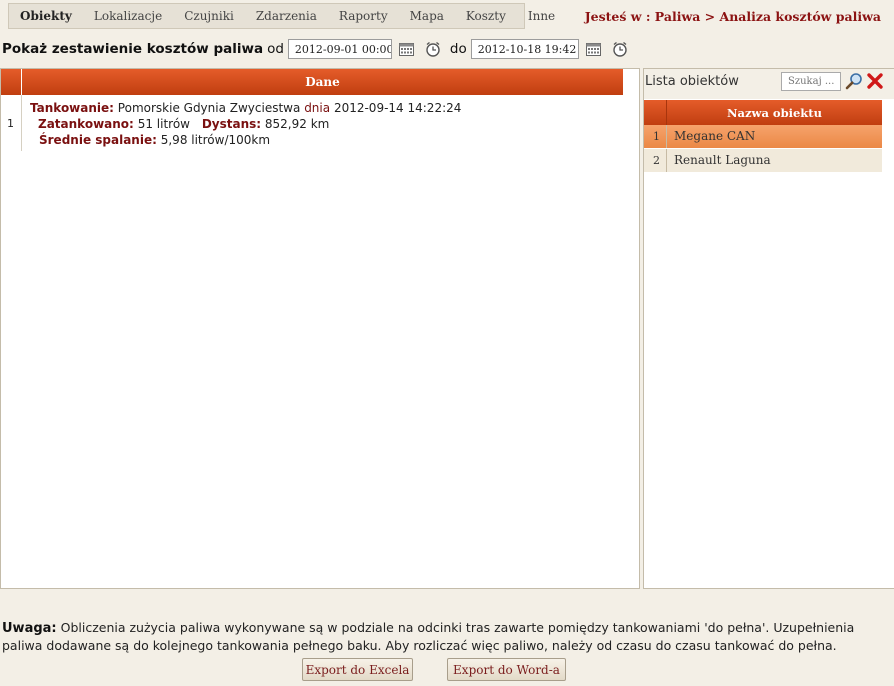  What do you see at coordinates (133, 49) in the screenshot?
I see `filter-title: Pokaż zestawienie kosztów paliwa` at bounding box center [133, 49].